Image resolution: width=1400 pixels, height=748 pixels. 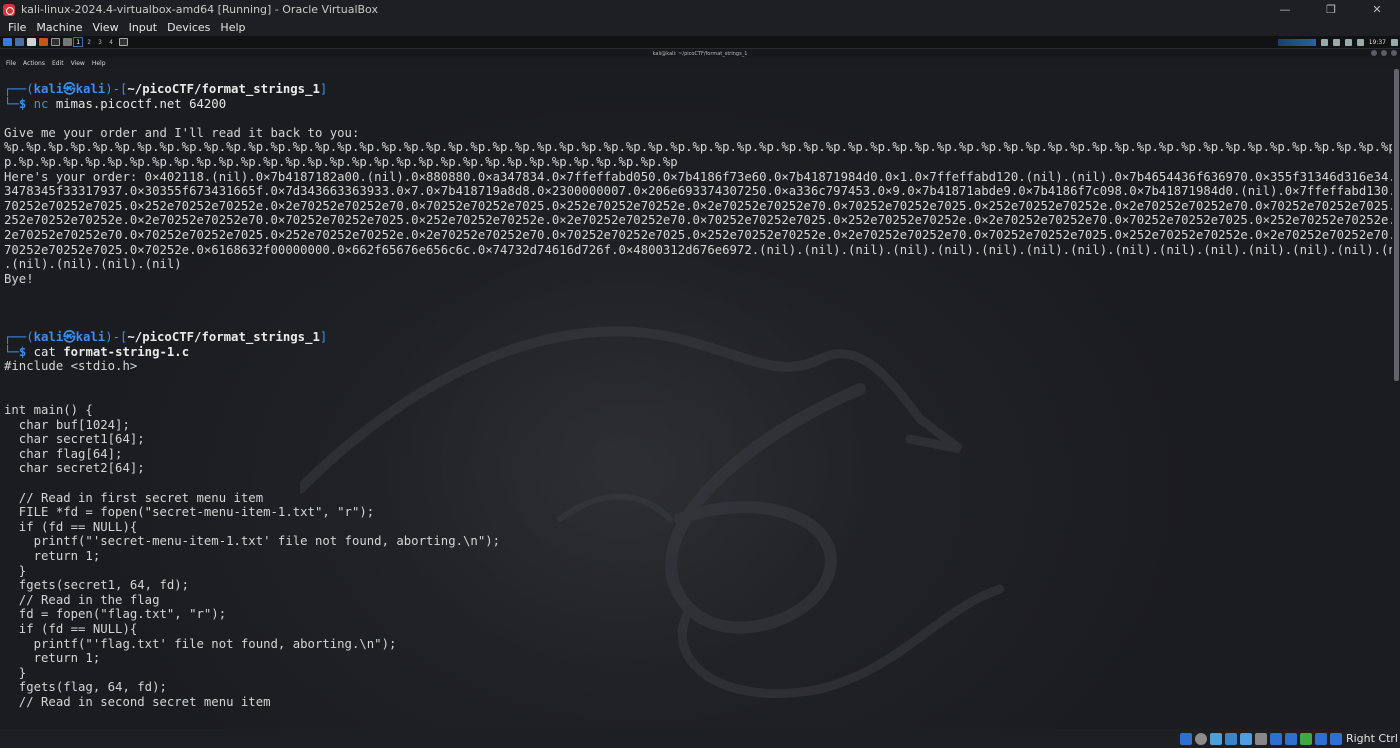 What do you see at coordinates (700, 63) in the screenshot?
I see `terminal-menu-bar: File Actions Edit View Help` at bounding box center [700, 63].